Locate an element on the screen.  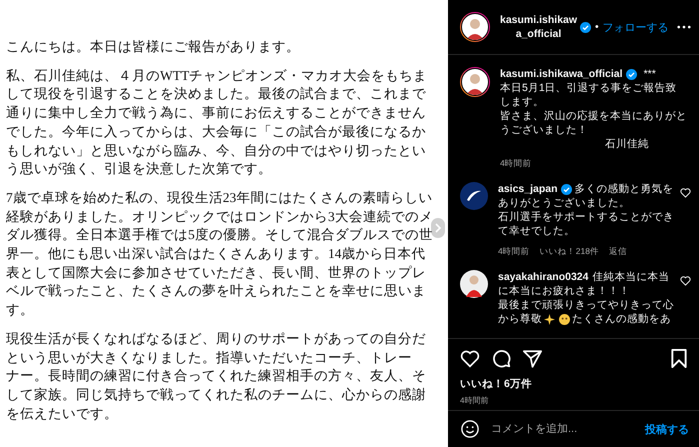
comment-text: 多くの感動と勇気を is located at coordinates (624, 189).